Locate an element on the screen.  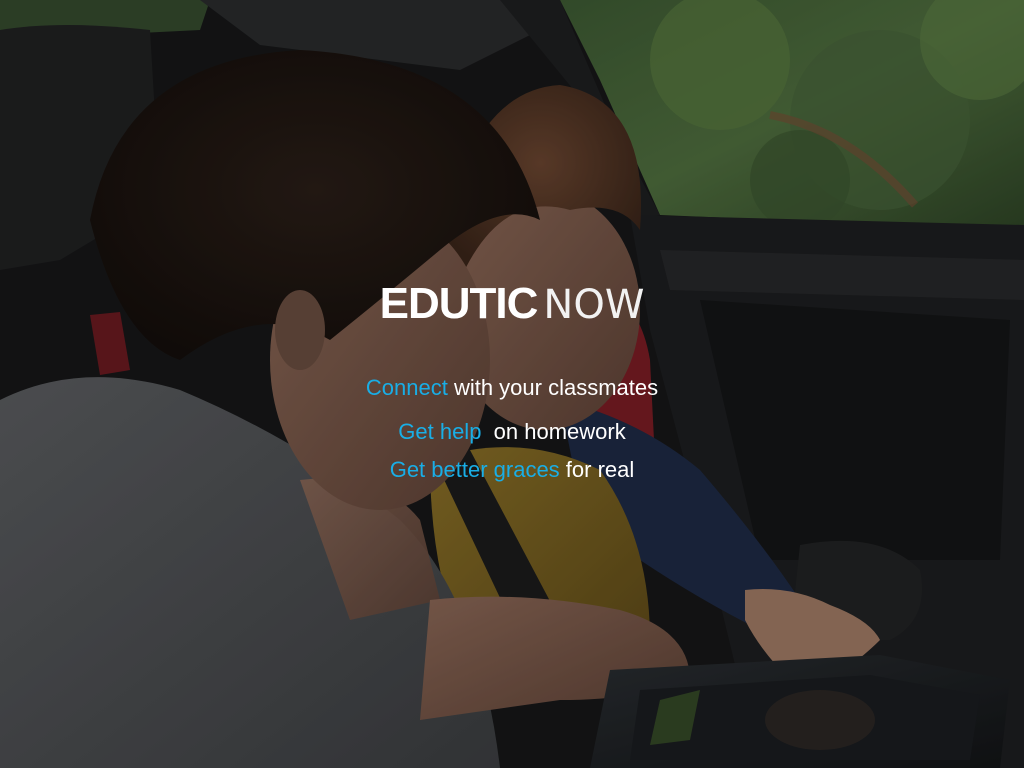
brand-logo: EDUTIC NOW is located at coordinates (512, 304).